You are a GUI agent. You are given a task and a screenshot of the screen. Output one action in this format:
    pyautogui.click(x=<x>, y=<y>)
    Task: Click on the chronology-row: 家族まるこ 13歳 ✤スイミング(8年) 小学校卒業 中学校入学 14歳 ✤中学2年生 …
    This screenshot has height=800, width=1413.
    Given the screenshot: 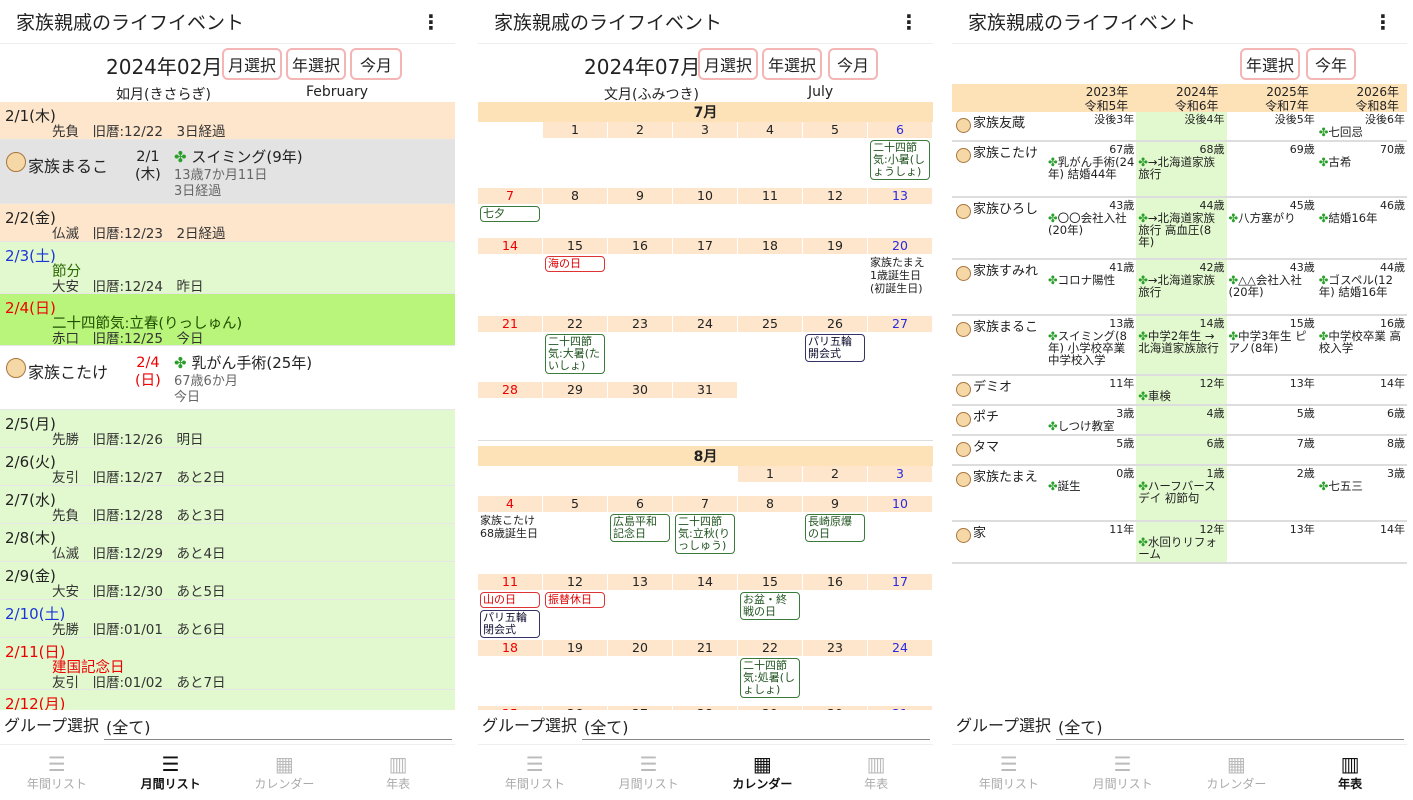 What is the action you would take?
    pyautogui.click(x=1179, y=346)
    